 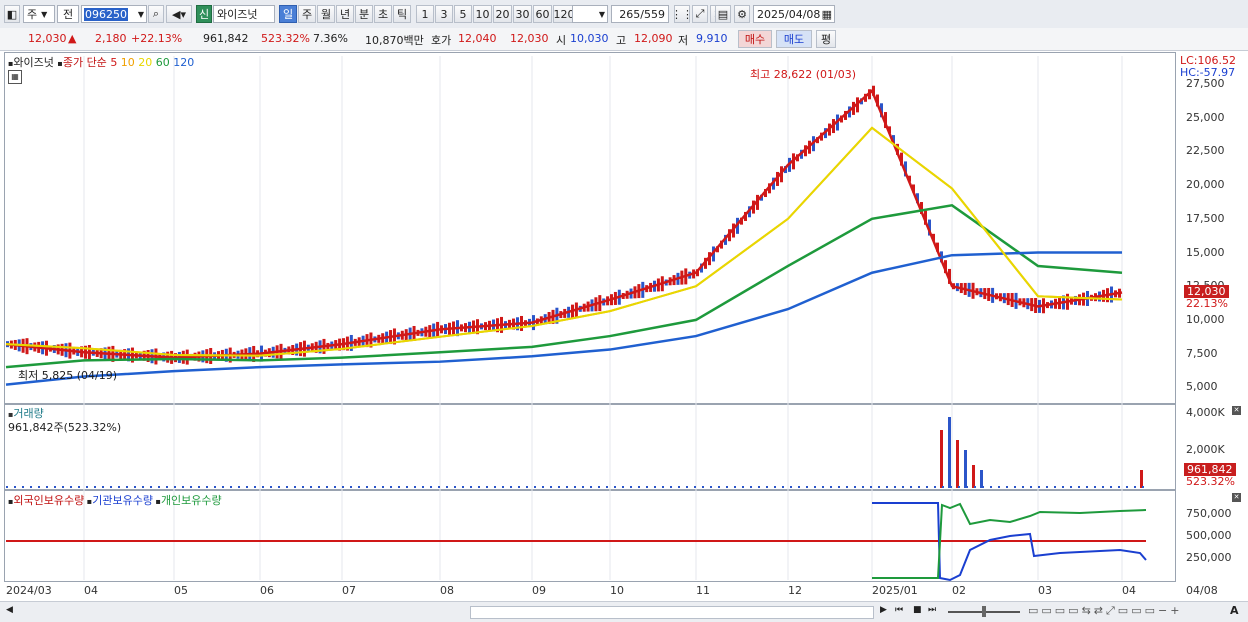 I want to click on price-tick: 10,000, so click(x=1205, y=319).